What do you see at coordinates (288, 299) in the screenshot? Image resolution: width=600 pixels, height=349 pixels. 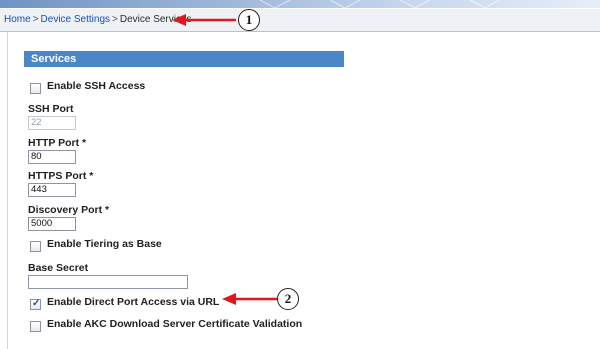 I see `callout-2-badge: 2` at bounding box center [288, 299].